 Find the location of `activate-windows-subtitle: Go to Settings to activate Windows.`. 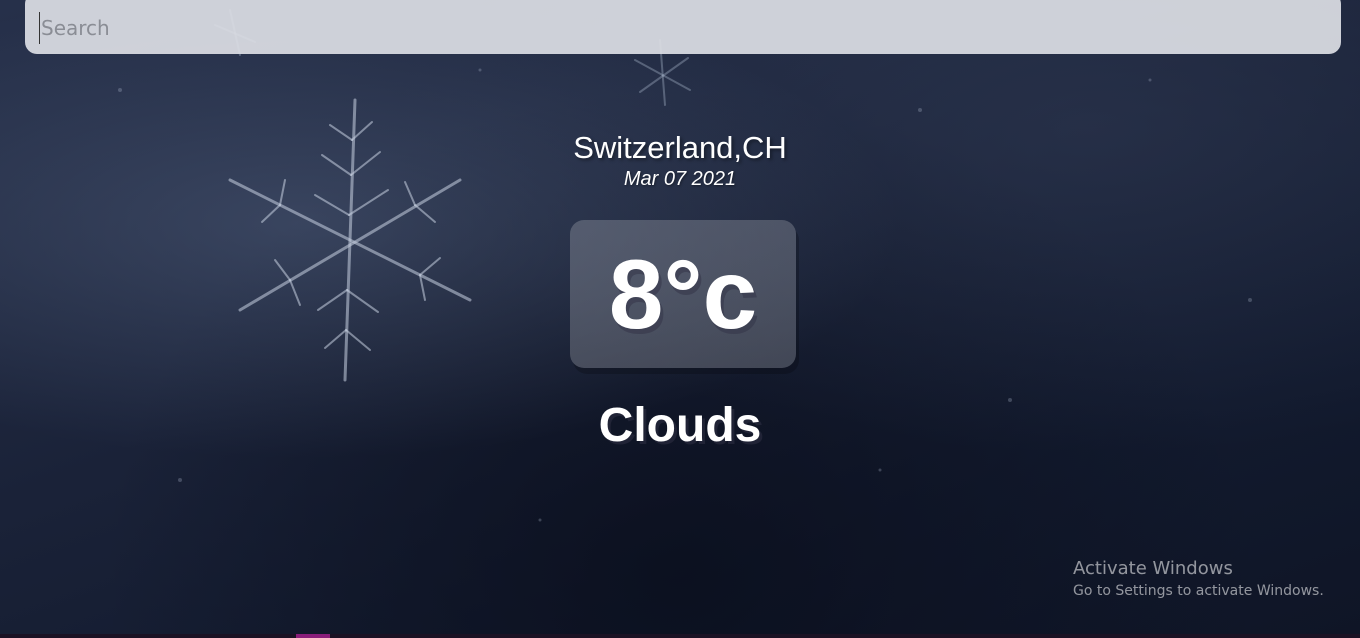

activate-windows-subtitle: Go to Settings to activate Windows. is located at coordinates (1198, 591).